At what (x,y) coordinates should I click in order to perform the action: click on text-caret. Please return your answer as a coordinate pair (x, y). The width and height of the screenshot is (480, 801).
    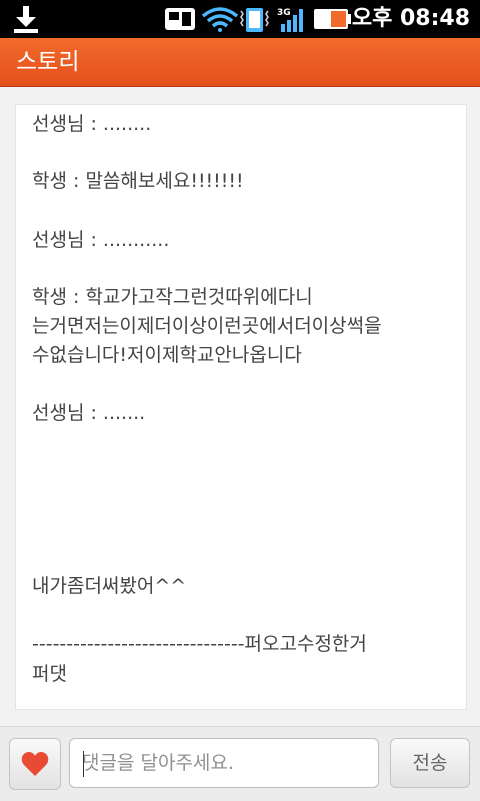
    Looking at the image, I should click on (83, 764).